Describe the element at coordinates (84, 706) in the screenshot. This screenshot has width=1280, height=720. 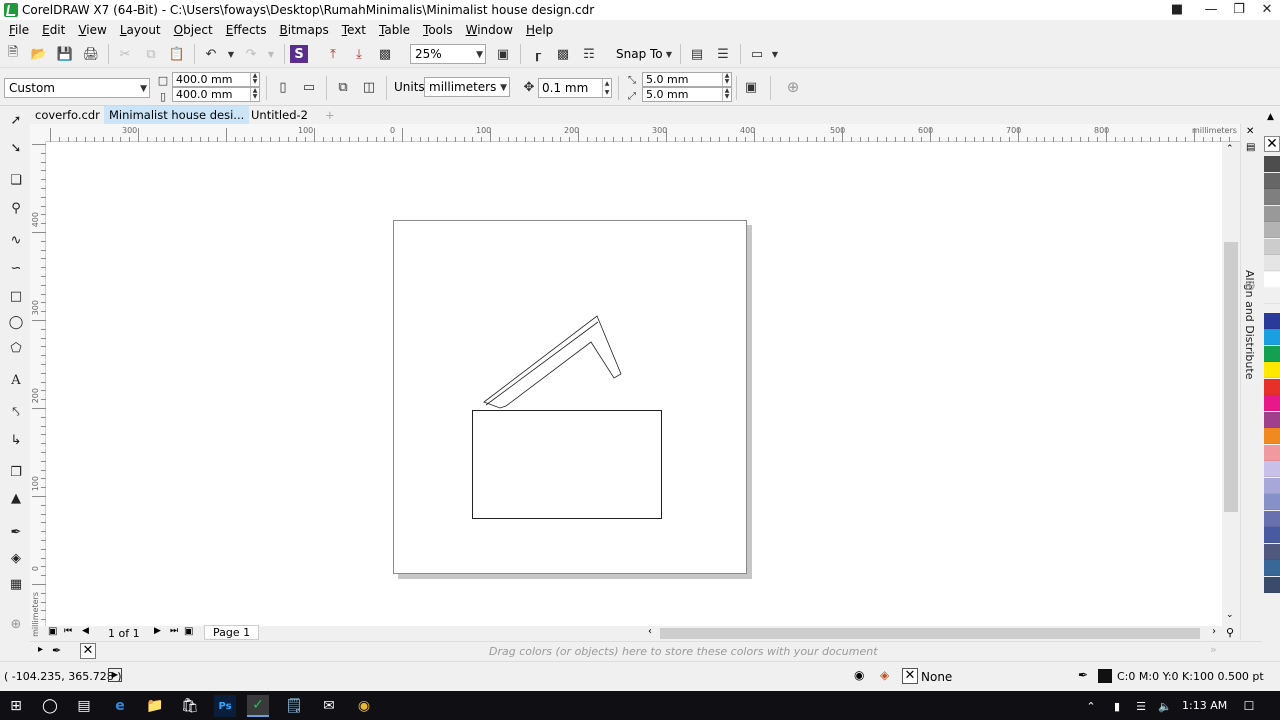
I see `task-view-icon: ▤` at that location.